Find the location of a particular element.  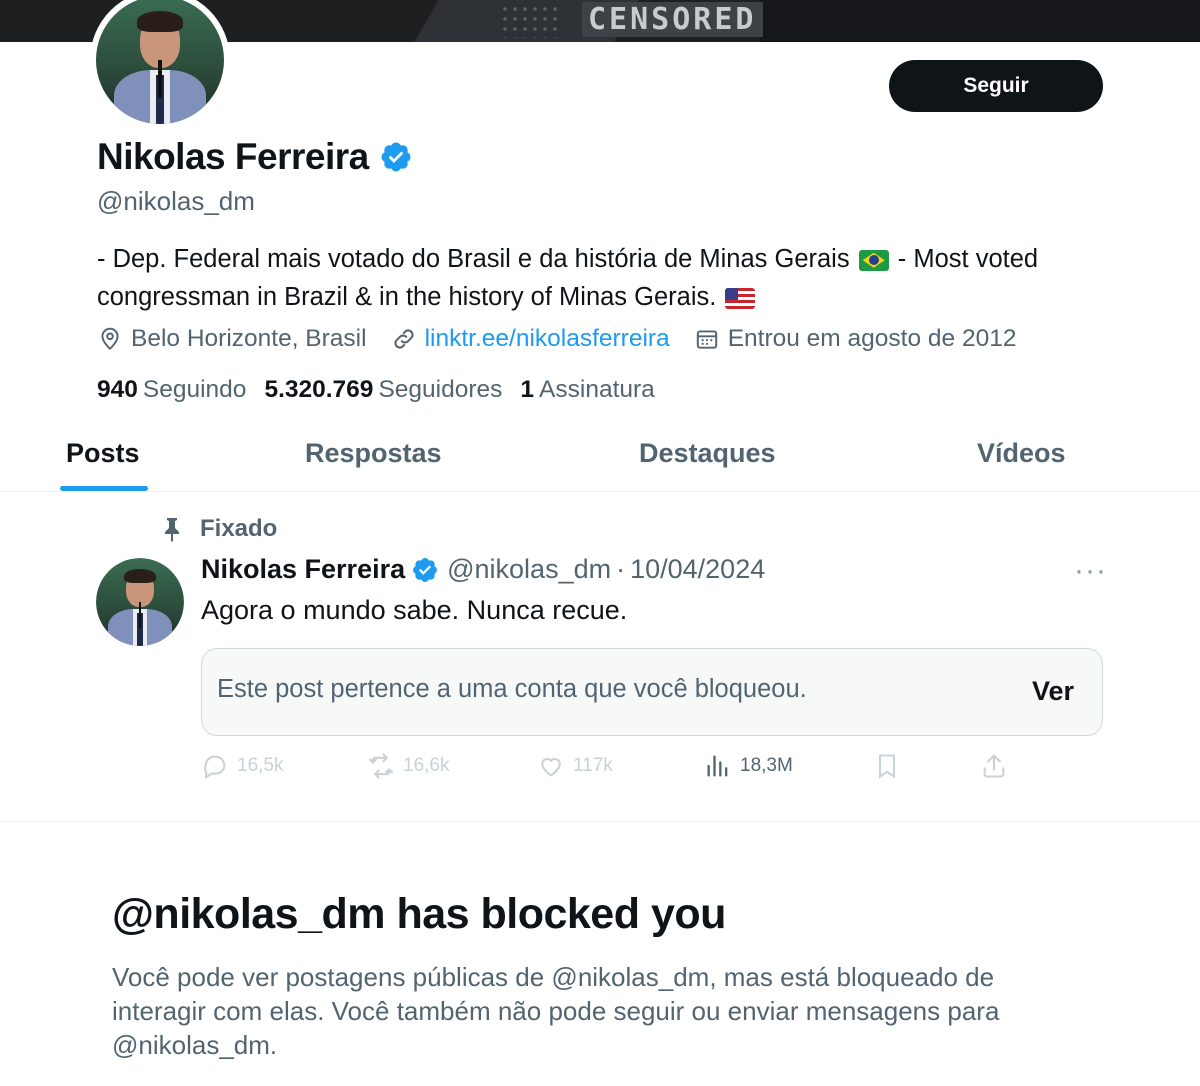

pinned-label: Fixado is located at coordinates (218, 529).